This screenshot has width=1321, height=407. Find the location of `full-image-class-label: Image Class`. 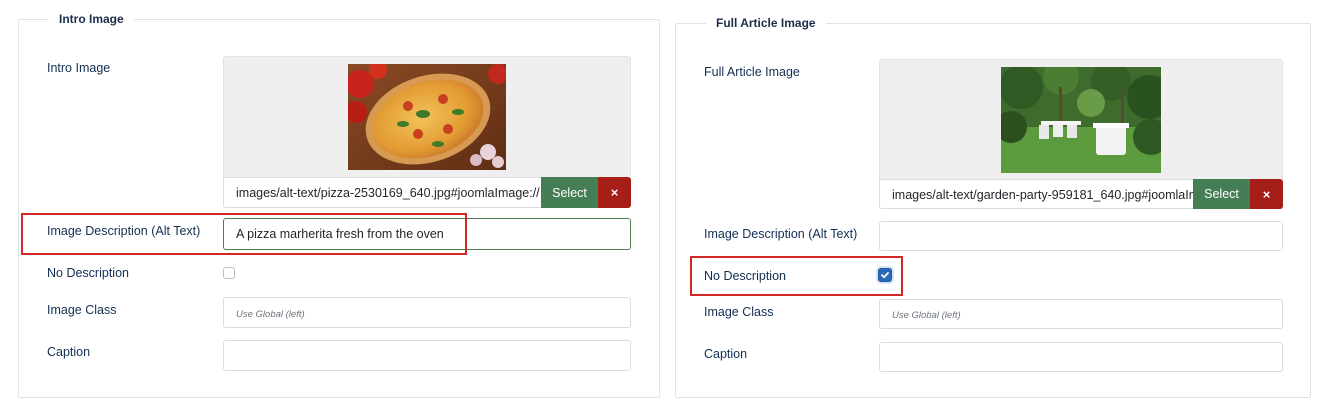

full-image-class-label: Image Class is located at coordinates (739, 312).